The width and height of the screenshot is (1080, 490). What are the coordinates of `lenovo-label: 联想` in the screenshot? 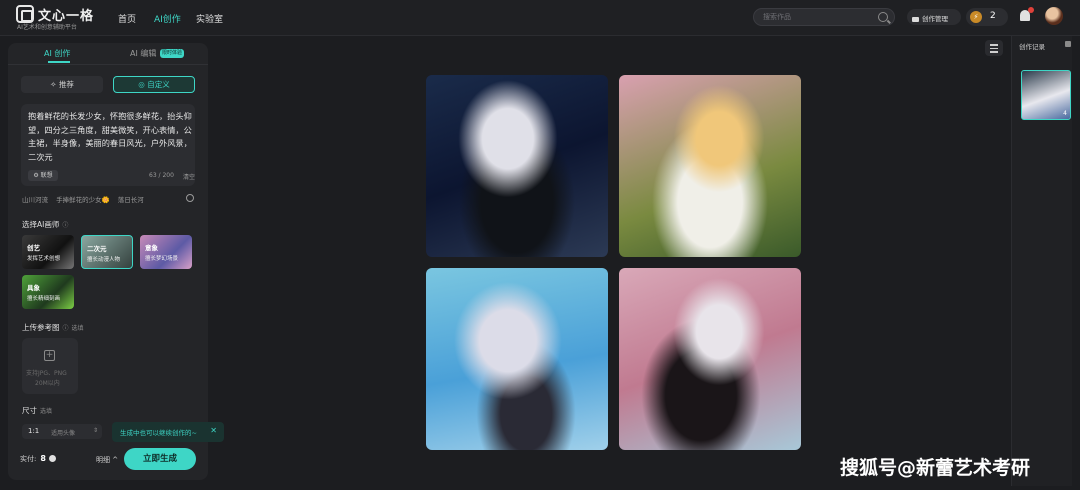 It's located at (46, 175).